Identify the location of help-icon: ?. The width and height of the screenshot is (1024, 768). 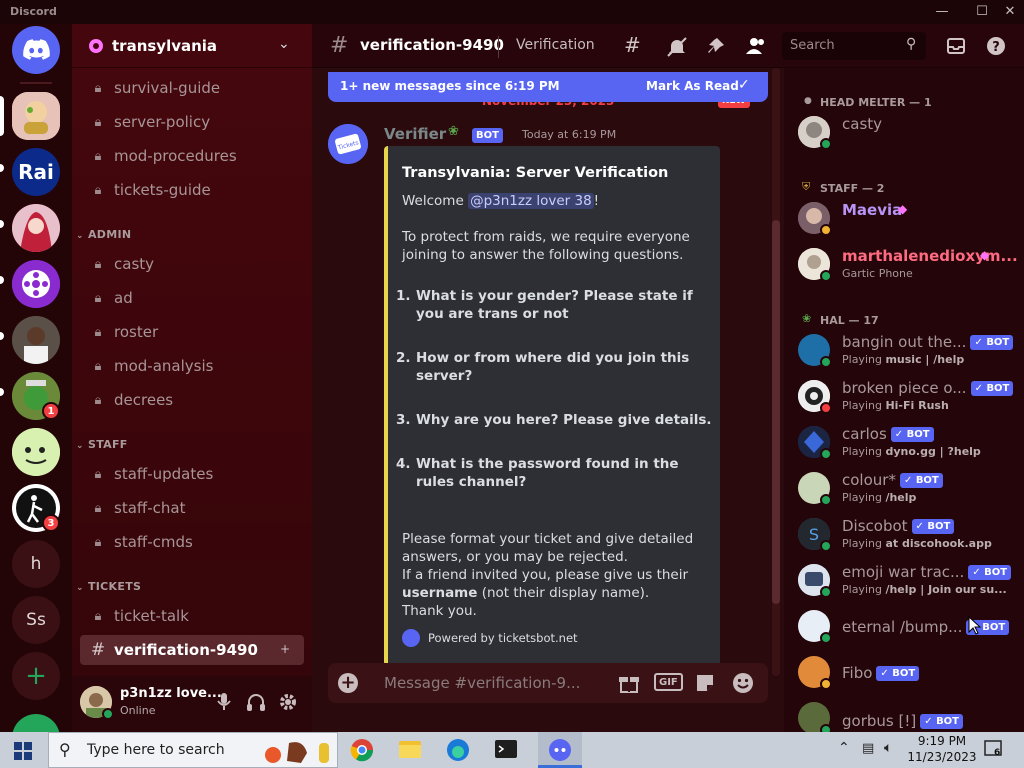
(996, 46).